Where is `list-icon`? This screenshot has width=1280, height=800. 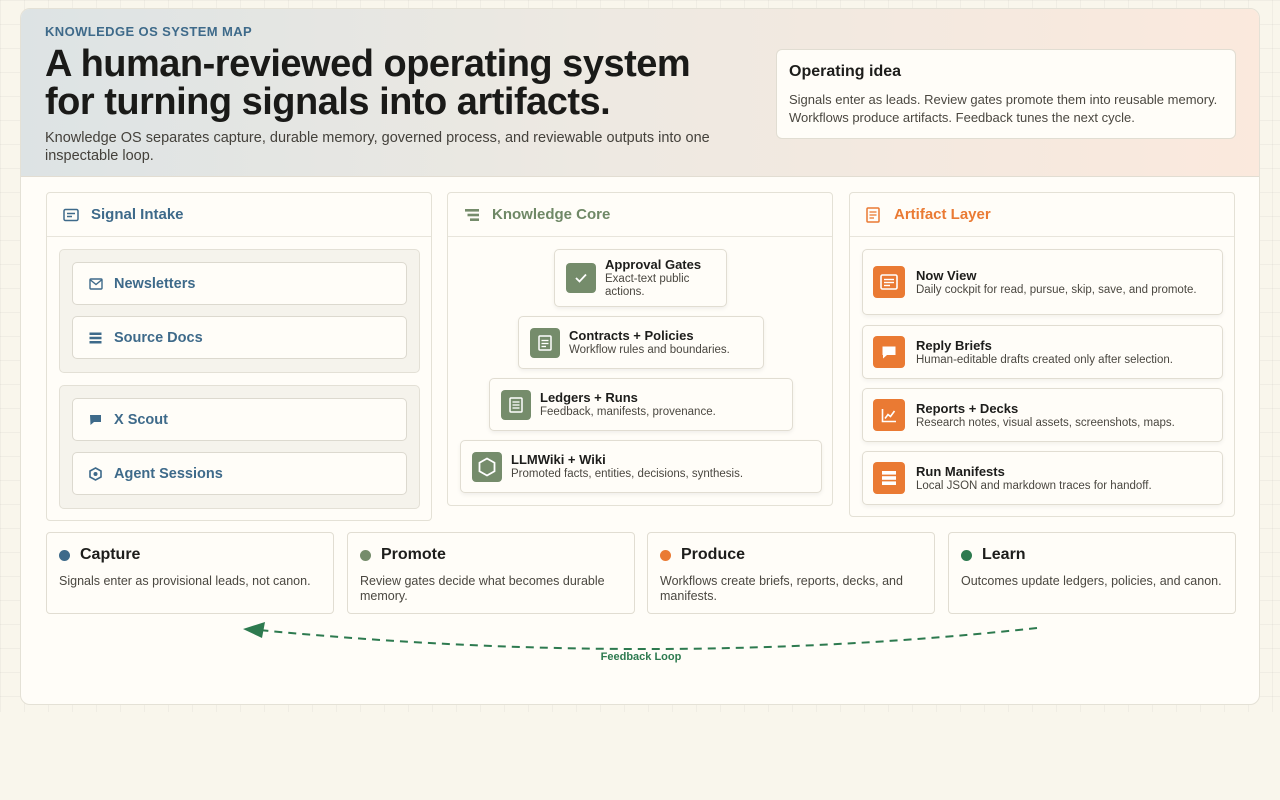
list-icon is located at coordinates (96, 338).